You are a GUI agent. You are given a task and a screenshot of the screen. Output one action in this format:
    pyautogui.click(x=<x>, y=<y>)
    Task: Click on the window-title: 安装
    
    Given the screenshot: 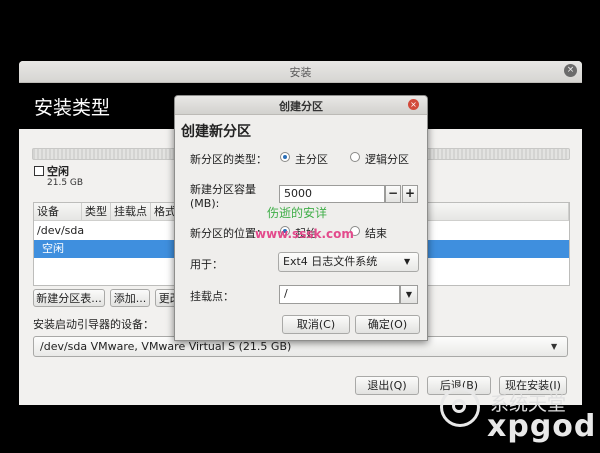 What is the action you would take?
    pyautogui.click(x=300, y=72)
    